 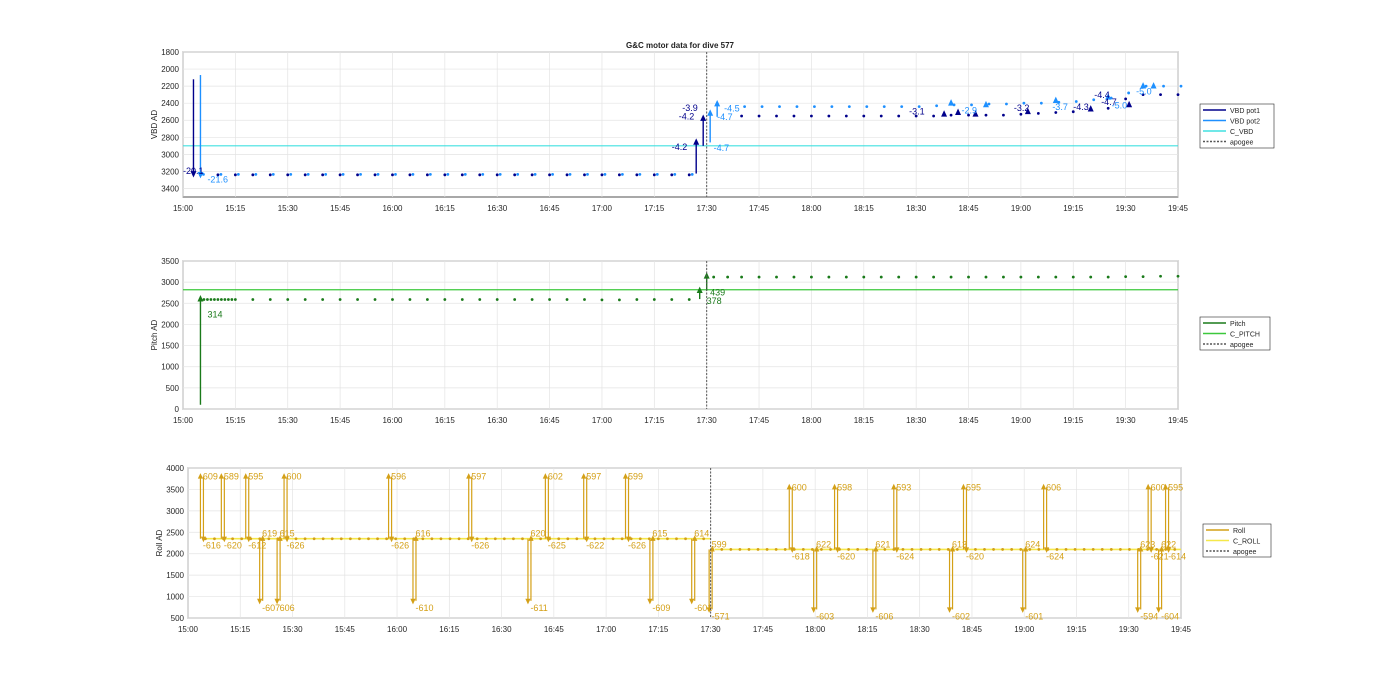 I want to click on vbd-legend-entry: apogee, so click(x=1241, y=142).